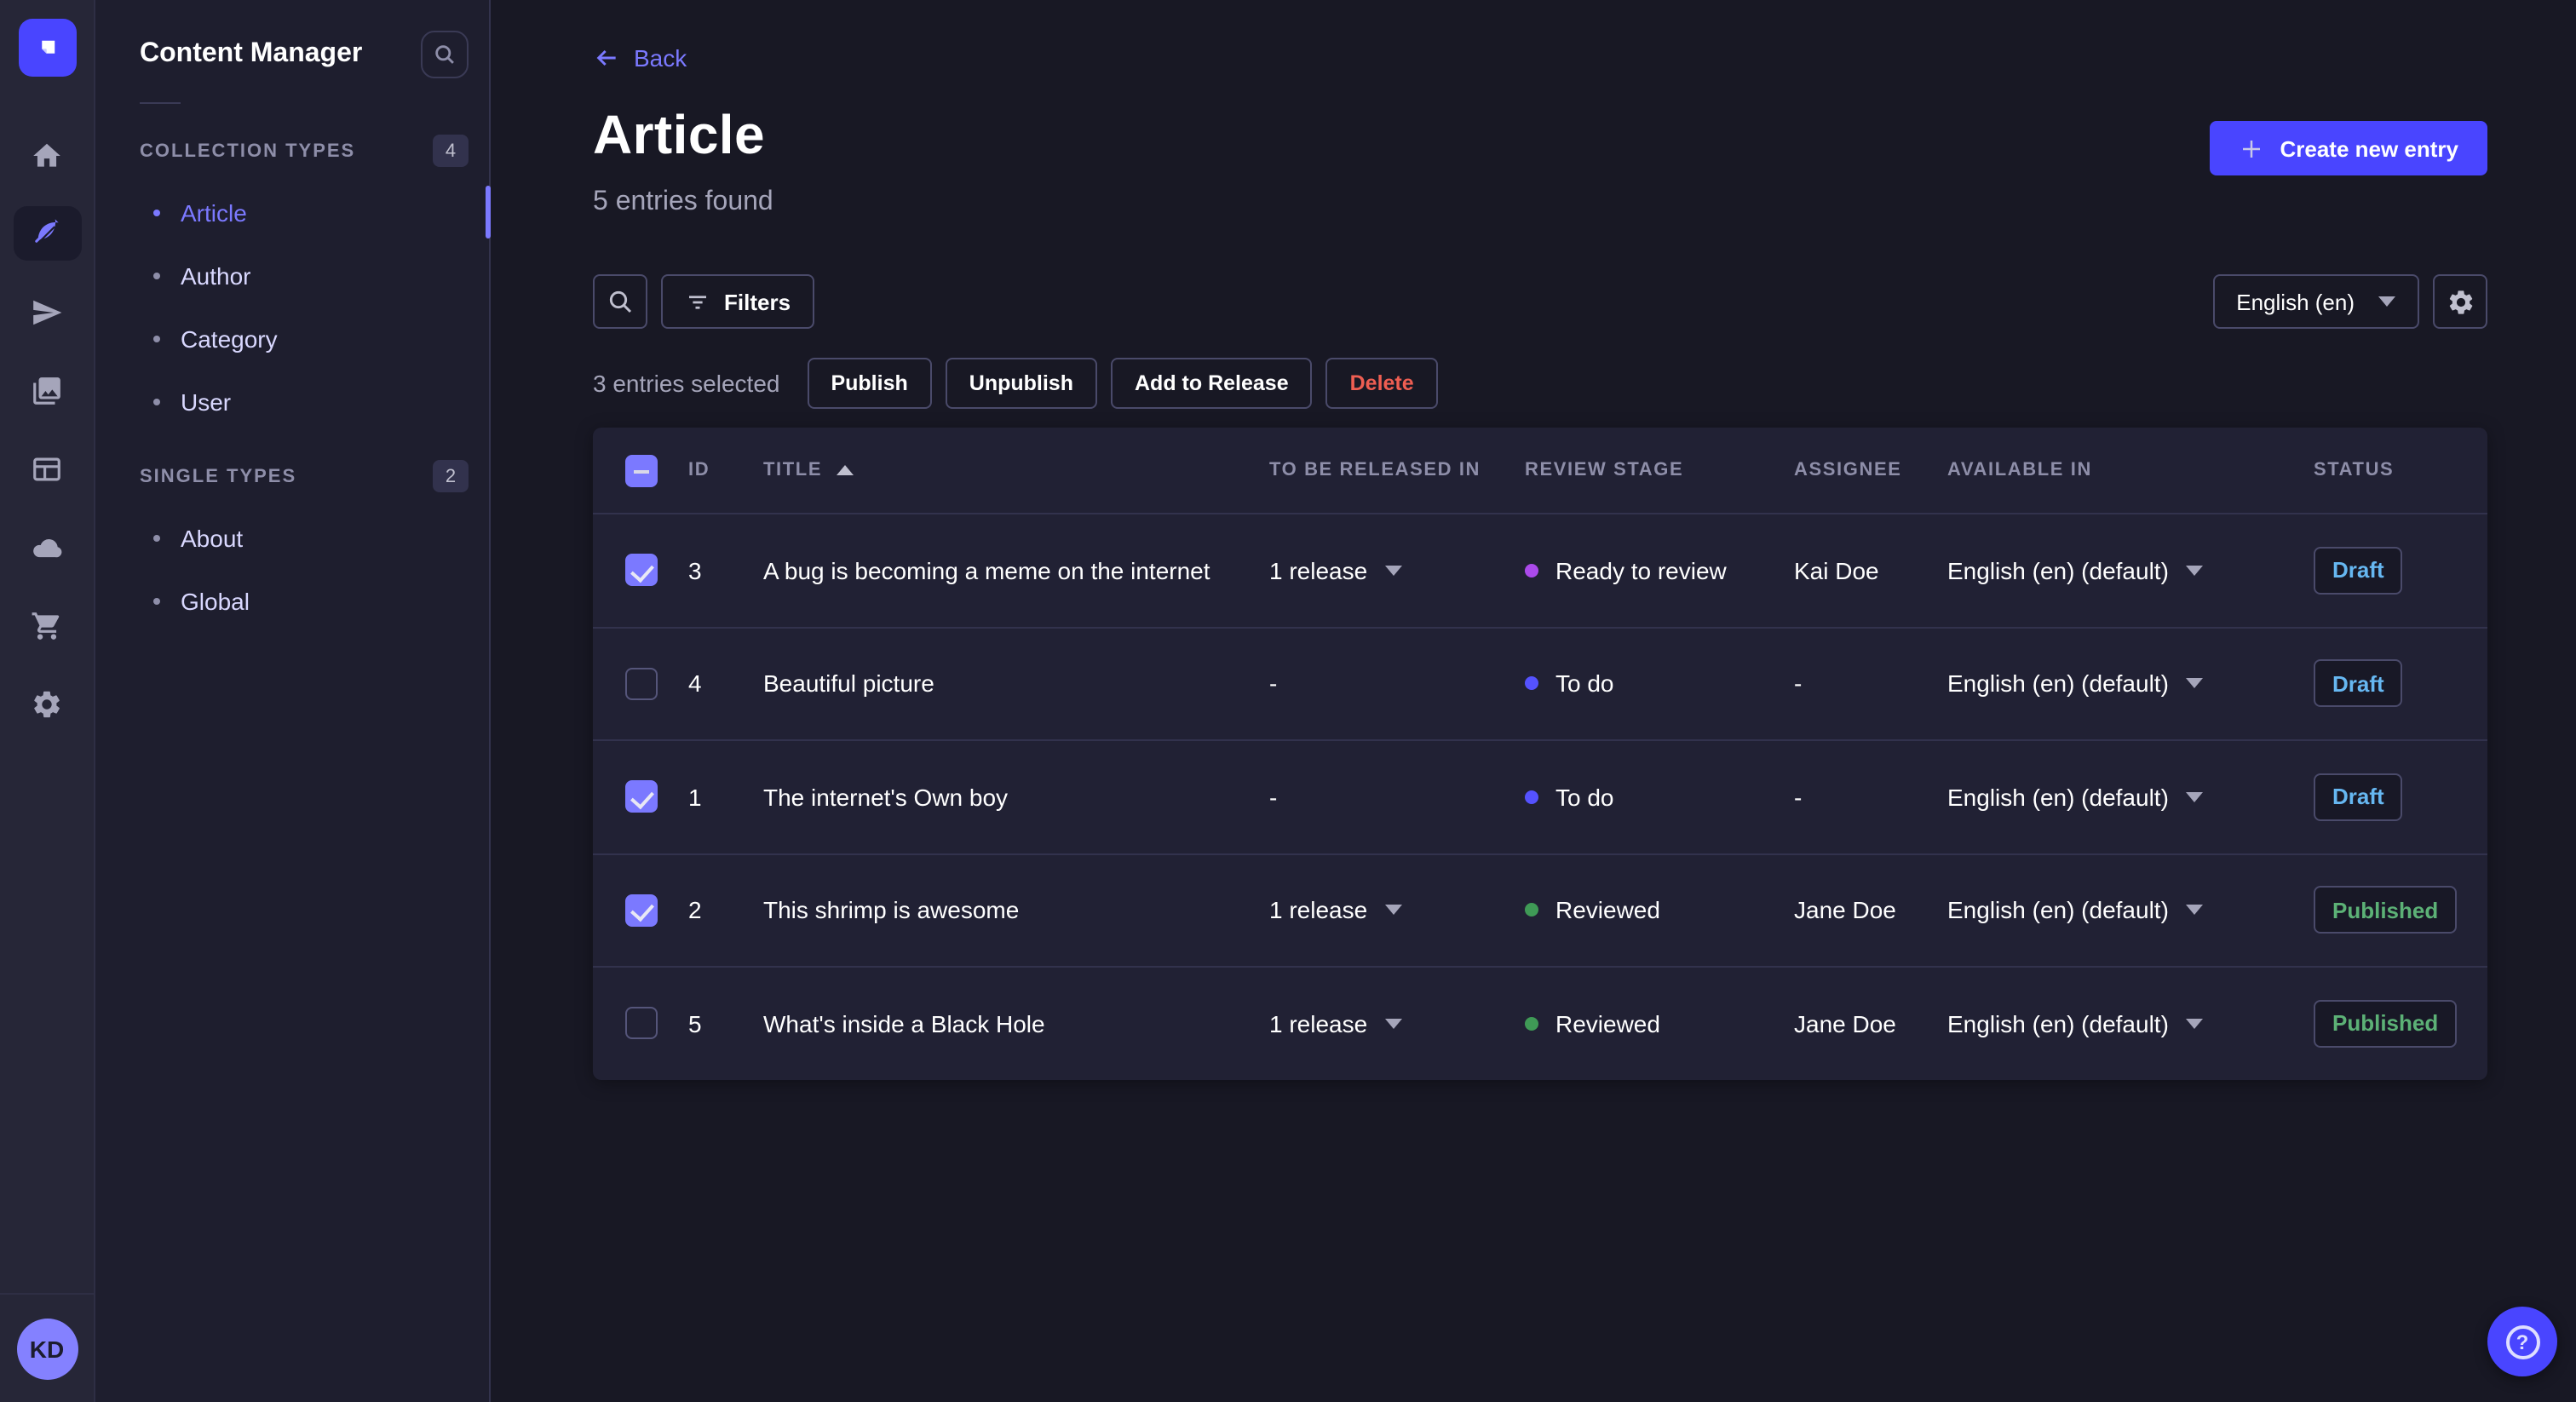  What do you see at coordinates (2401, 470) in the screenshot?
I see `column-header-status: STATUS` at bounding box center [2401, 470].